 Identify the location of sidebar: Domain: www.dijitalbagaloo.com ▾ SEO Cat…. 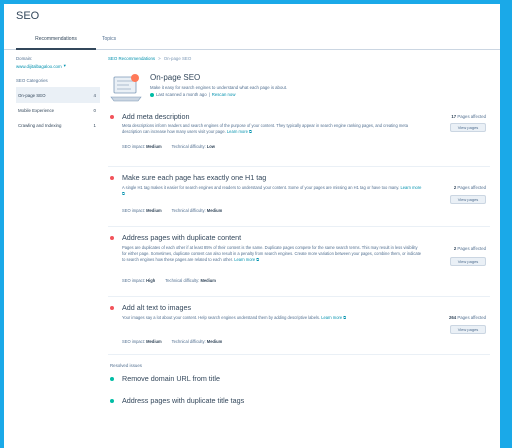
(58, 94).